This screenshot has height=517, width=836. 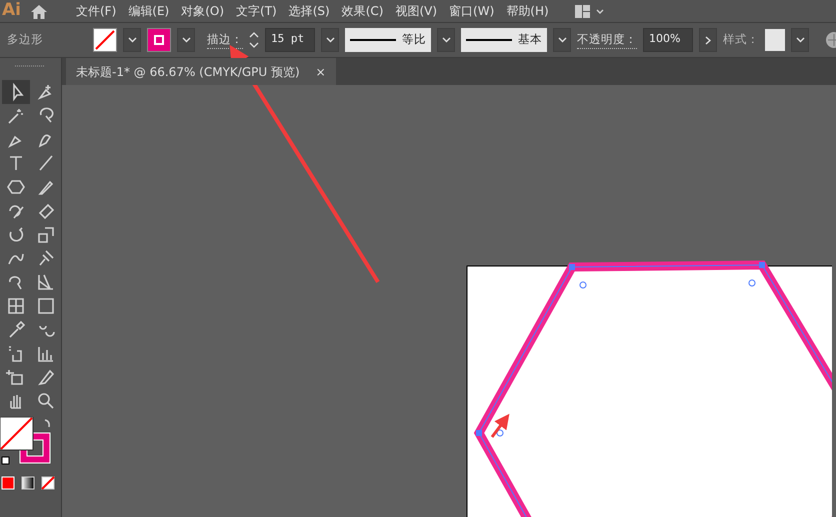 What do you see at coordinates (708, 40) in the screenshot?
I see `chevron-right-icon` at bounding box center [708, 40].